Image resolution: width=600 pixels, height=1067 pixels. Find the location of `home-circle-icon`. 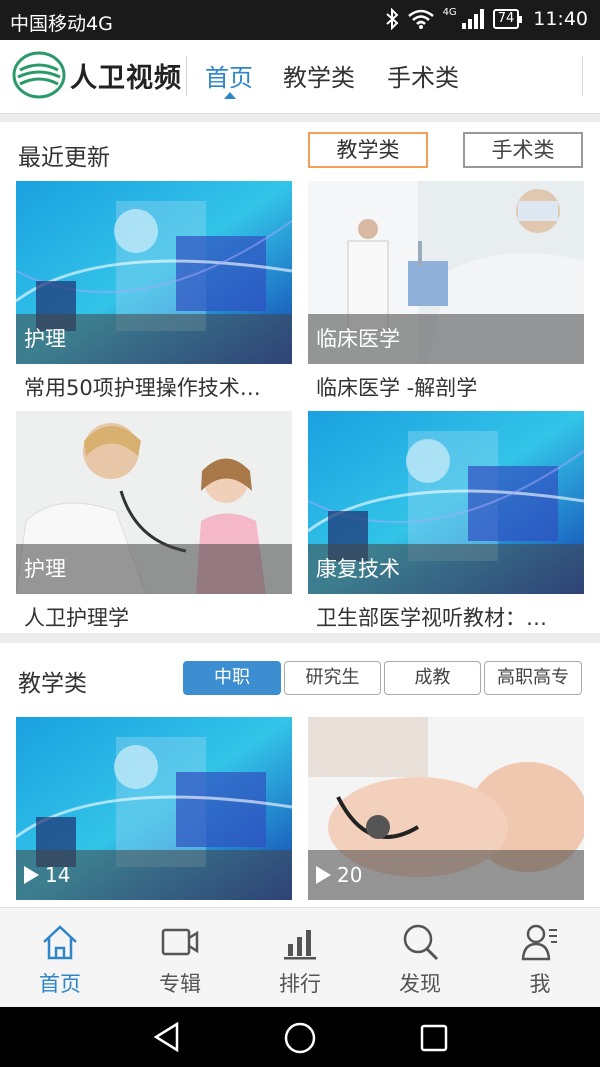

home-circle-icon is located at coordinates (300, 1038).